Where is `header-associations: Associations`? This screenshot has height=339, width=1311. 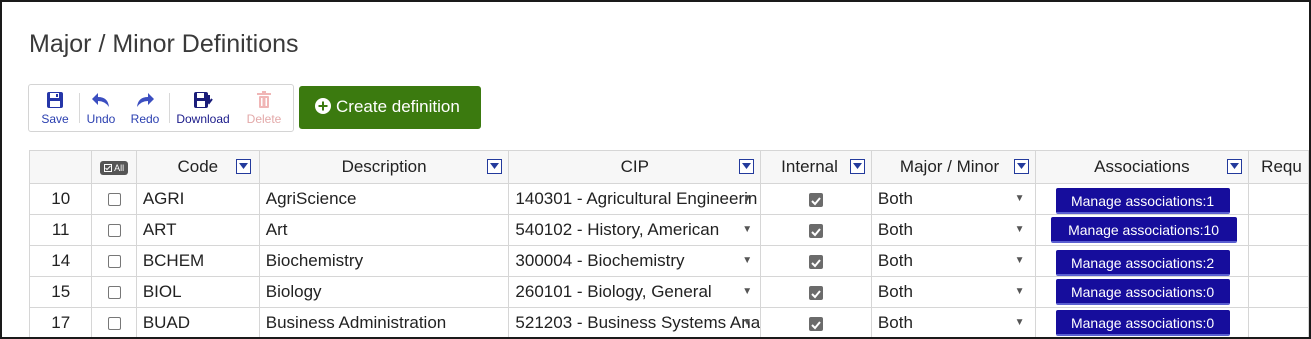
header-associations: Associations is located at coordinates (1142, 167).